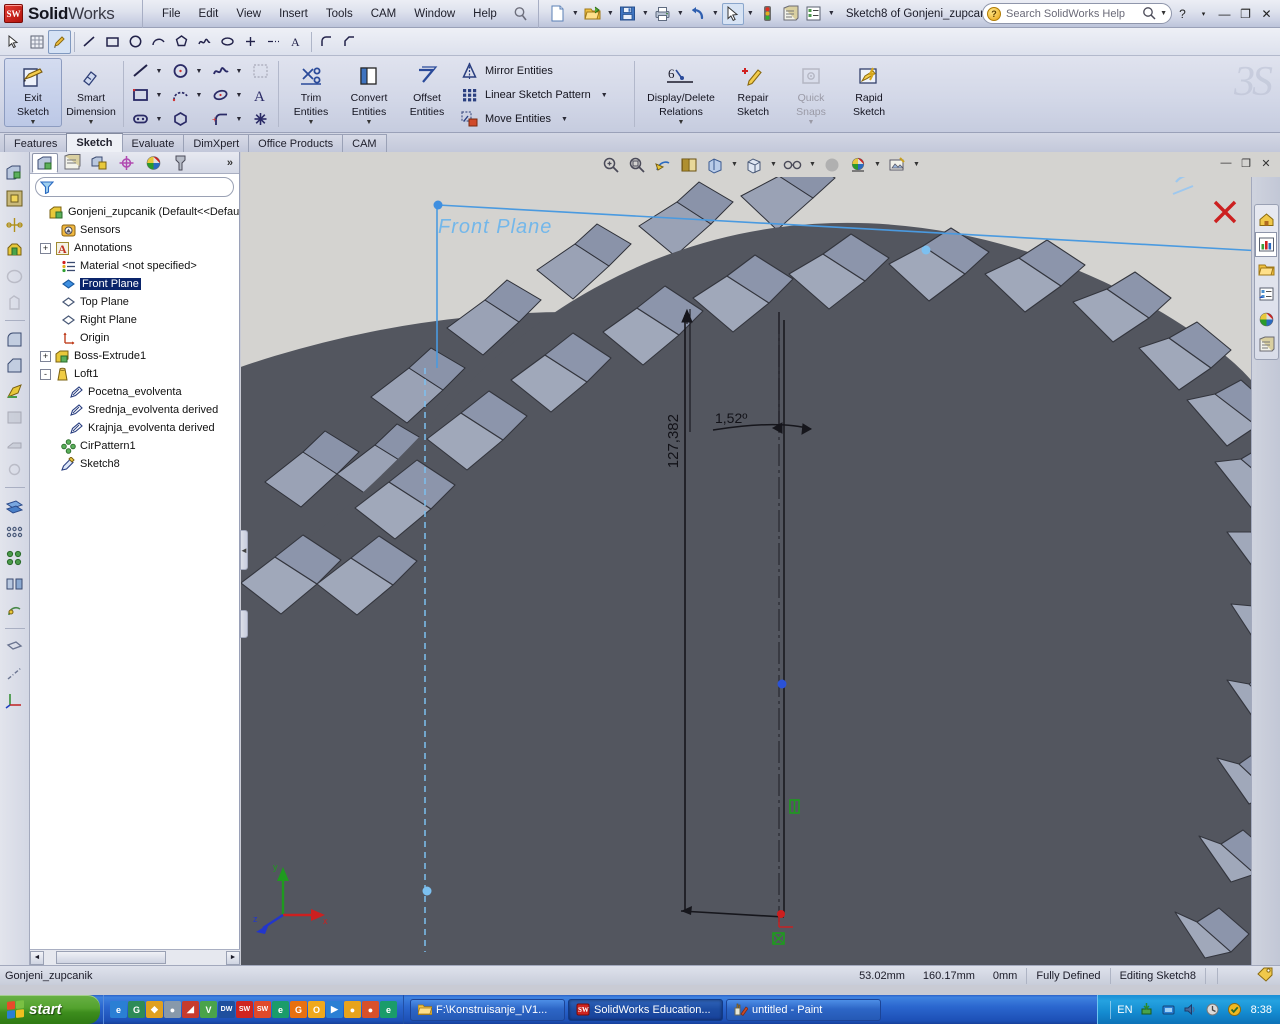 The image size is (1280, 1024). Describe the element at coordinates (731, 418) in the screenshot. I see `angular-dimension-value: 1,52º` at that location.